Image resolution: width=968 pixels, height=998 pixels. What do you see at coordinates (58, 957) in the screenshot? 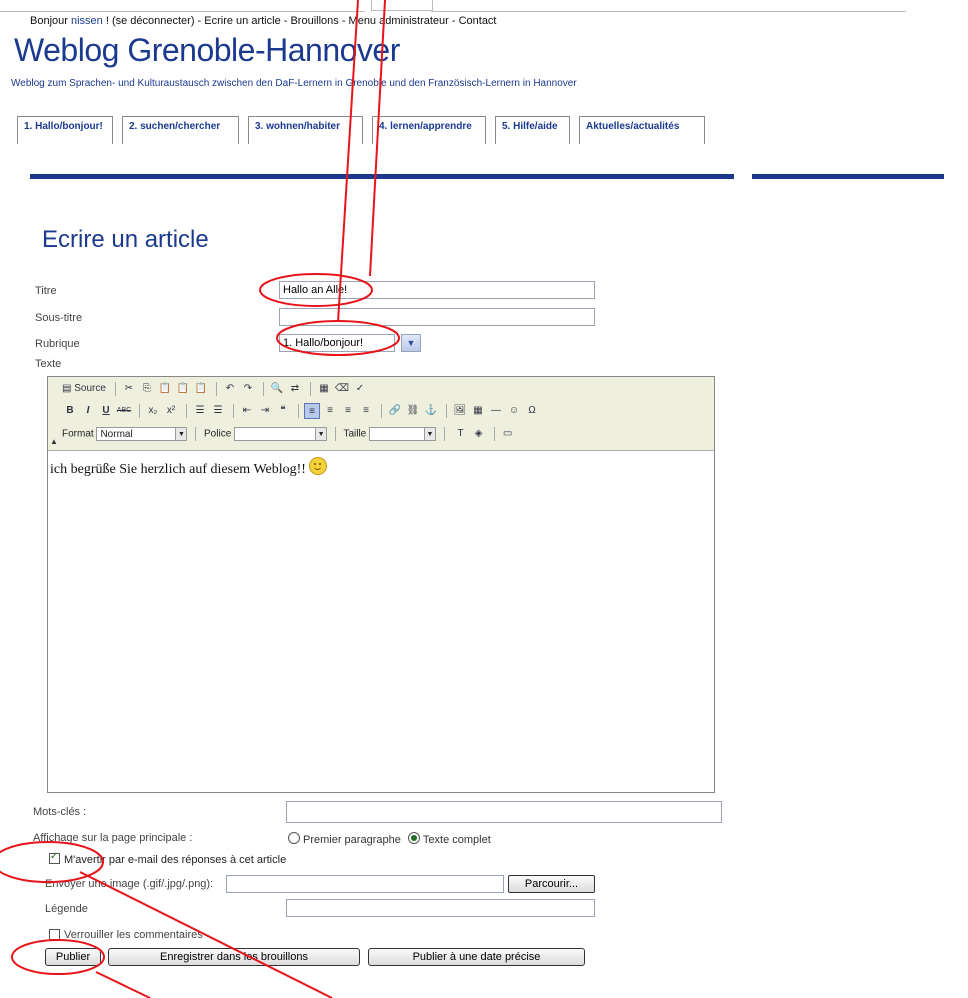
I see `annotation-ellipse-publier` at bounding box center [58, 957].